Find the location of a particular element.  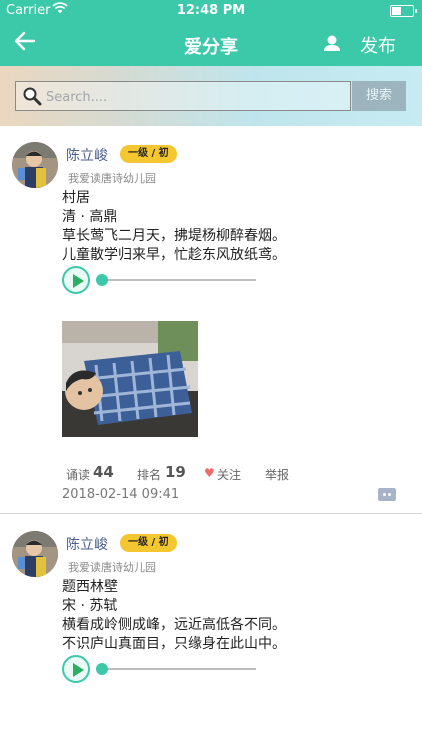

status-bar: Carrier 12:48 PM is located at coordinates (211, 11).